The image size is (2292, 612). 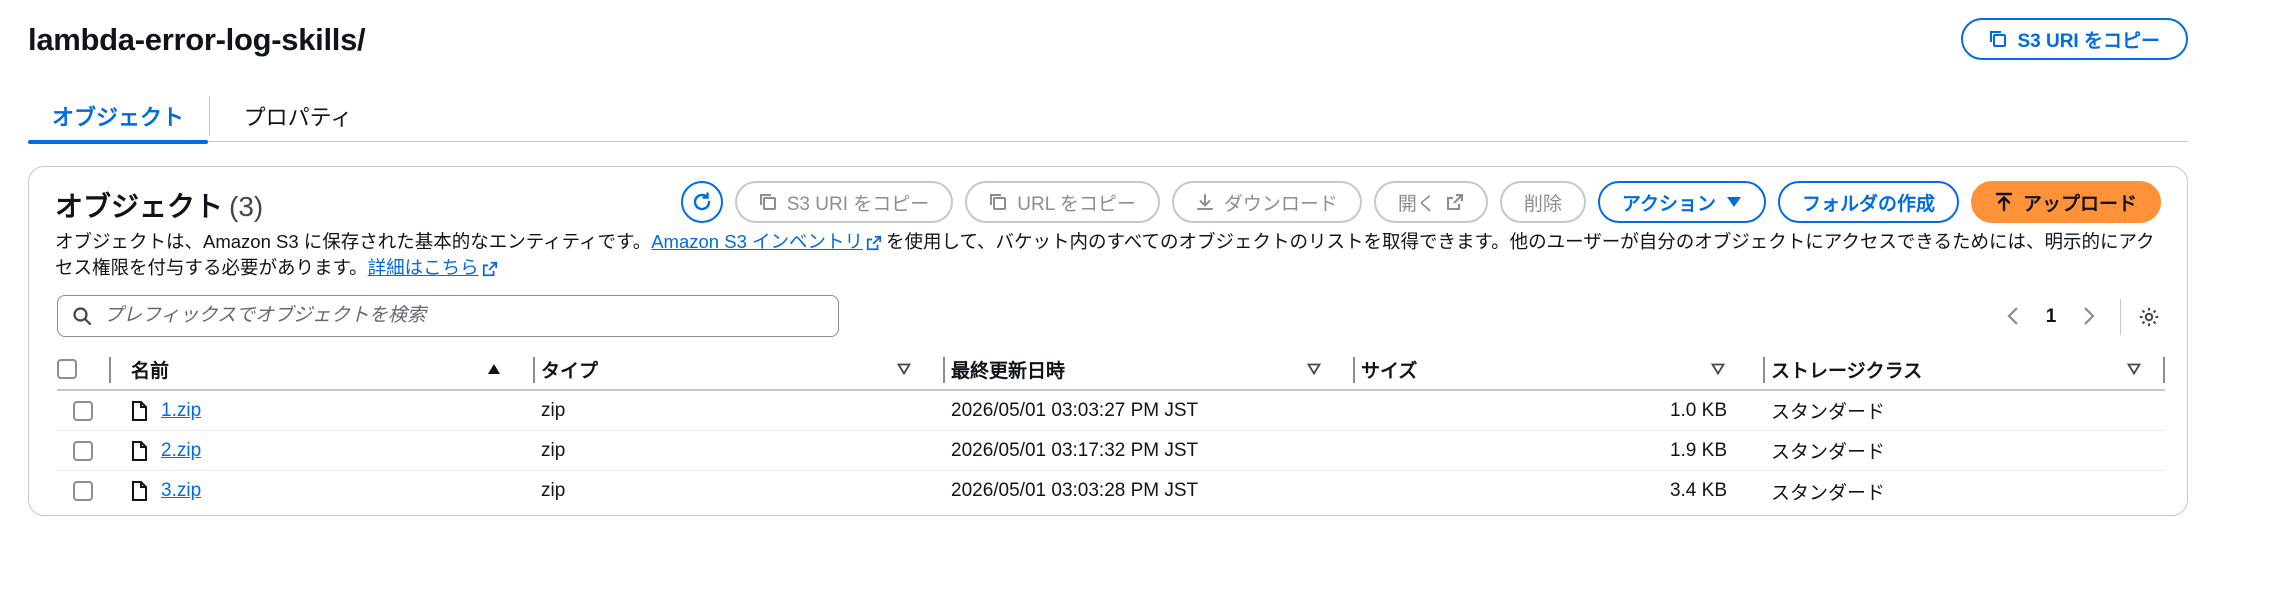 I want to click on copy-s3-uri-label: S3 URI をコピー, so click(x=858, y=204).